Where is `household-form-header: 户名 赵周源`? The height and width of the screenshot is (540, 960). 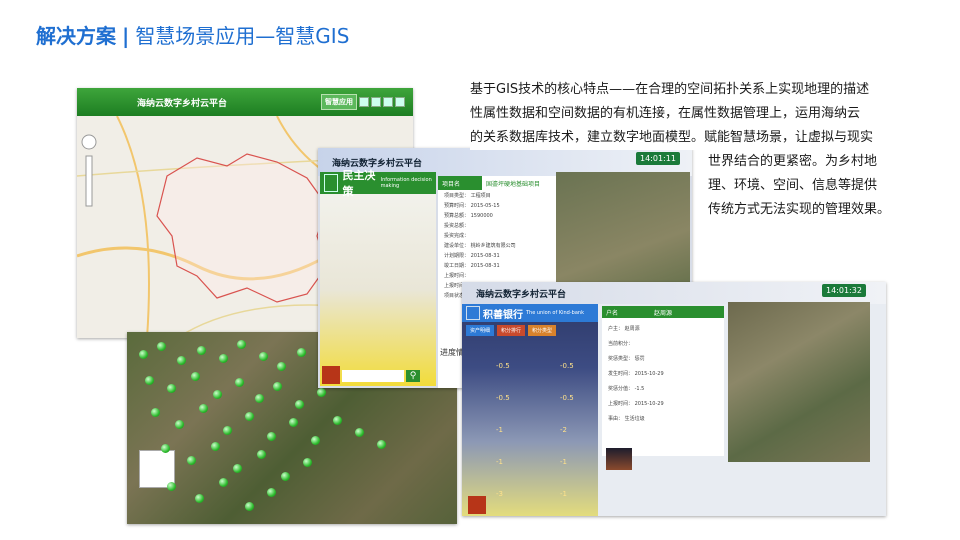
household-form-header: 户名 赵周源 is located at coordinates (663, 312).